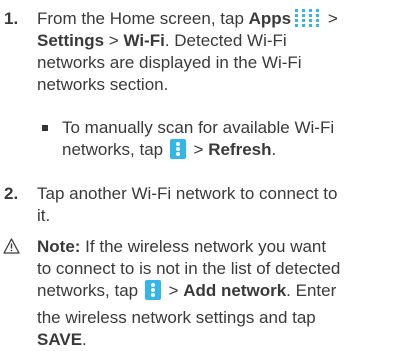 The image size is (395, 351). Describe the element at coordinates (11, 246) in the screenshot. I see `warning-icon` at that location.